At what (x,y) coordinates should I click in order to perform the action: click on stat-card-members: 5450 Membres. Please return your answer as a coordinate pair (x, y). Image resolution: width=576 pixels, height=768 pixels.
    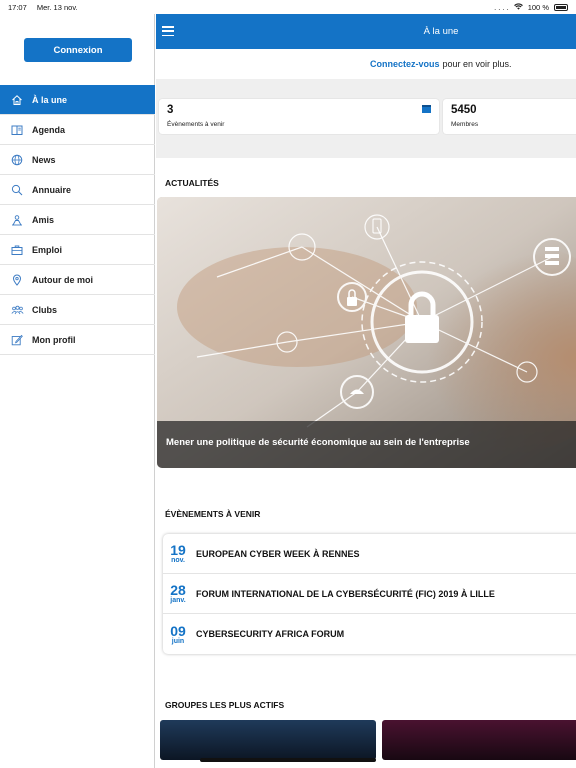
    Looking at the image, I should click on (509, 116).